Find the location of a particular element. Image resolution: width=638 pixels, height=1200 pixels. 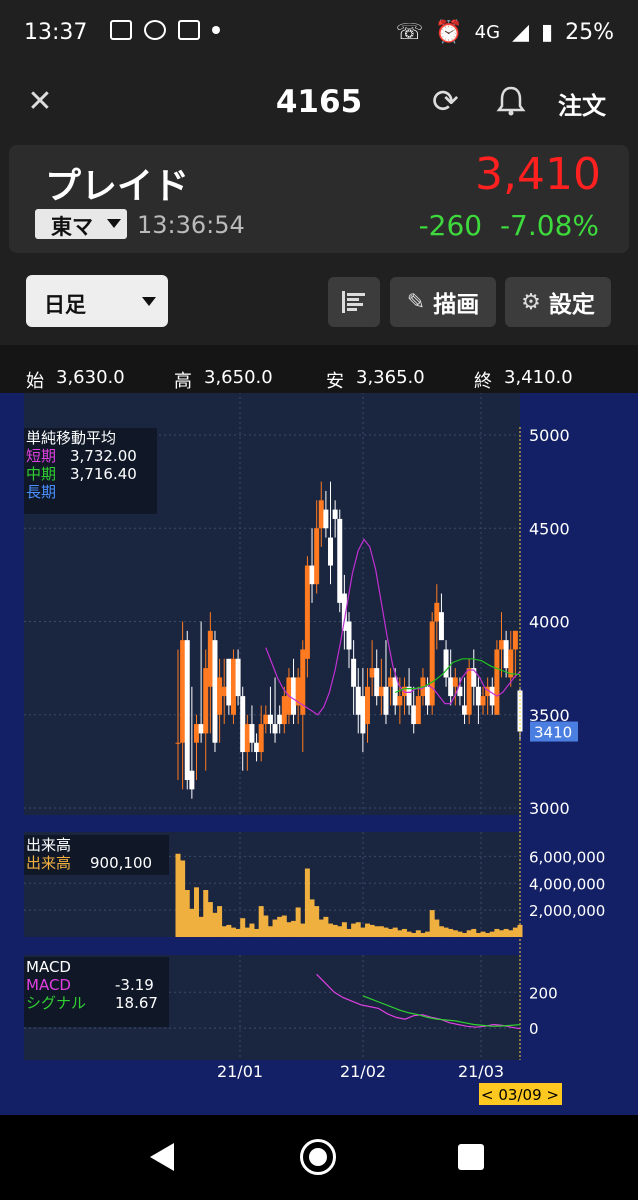

ohlc-row: 始 3,630.0 高 3,650.0 安 3,365.0 終 3,410.0 is located at coordinates (319, 369).